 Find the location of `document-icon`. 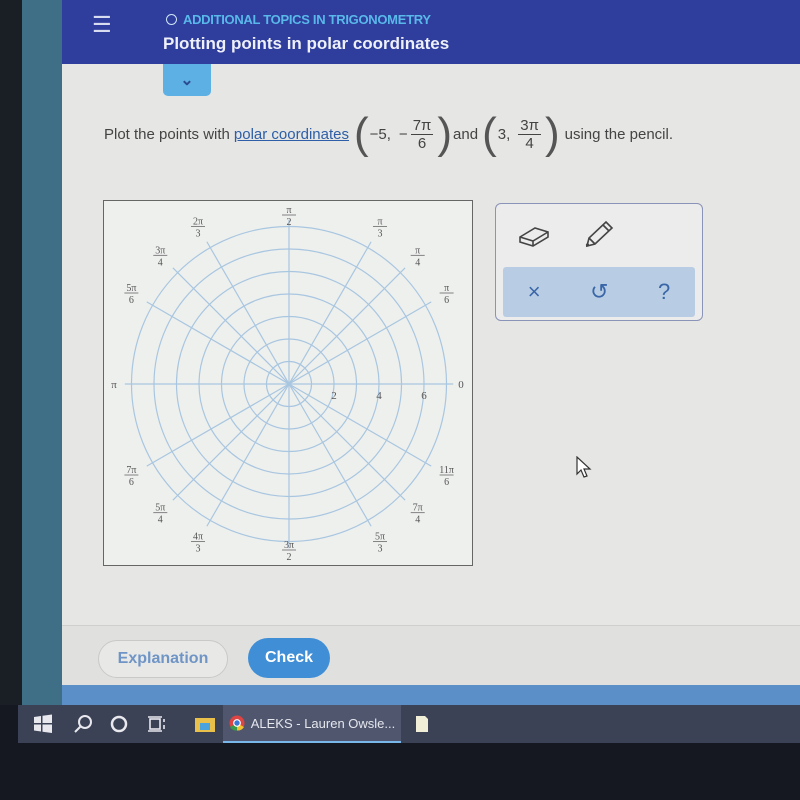

document-icon is located at coordinates (422, 724).